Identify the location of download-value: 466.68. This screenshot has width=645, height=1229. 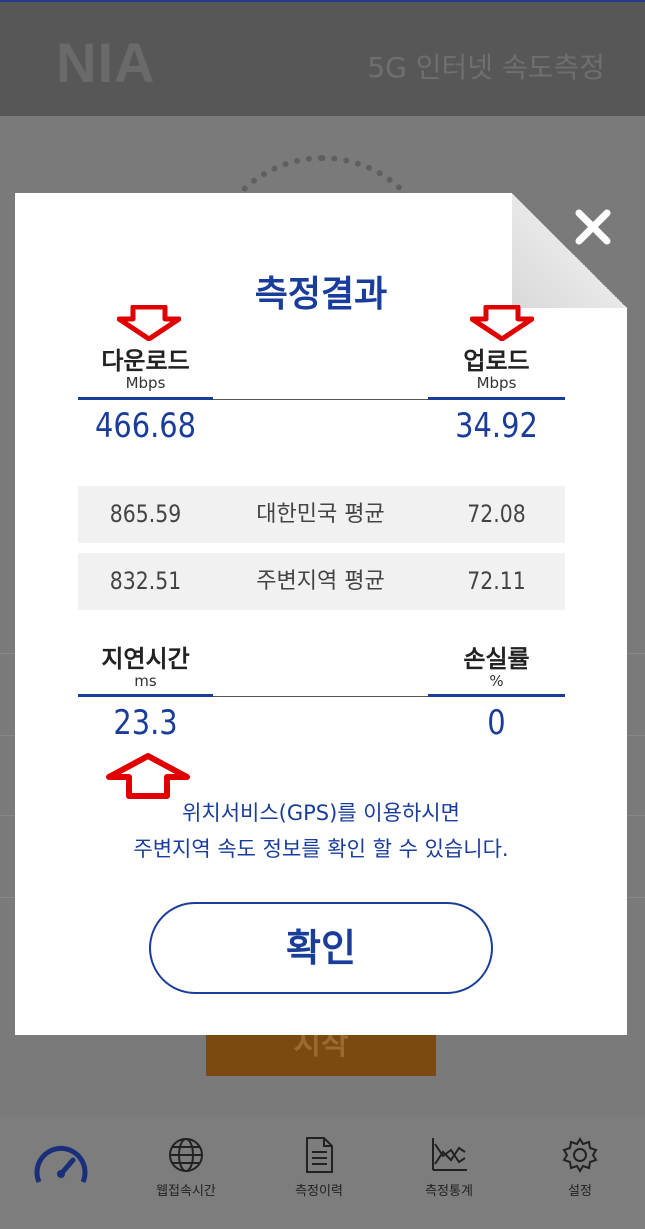
(145, 426).